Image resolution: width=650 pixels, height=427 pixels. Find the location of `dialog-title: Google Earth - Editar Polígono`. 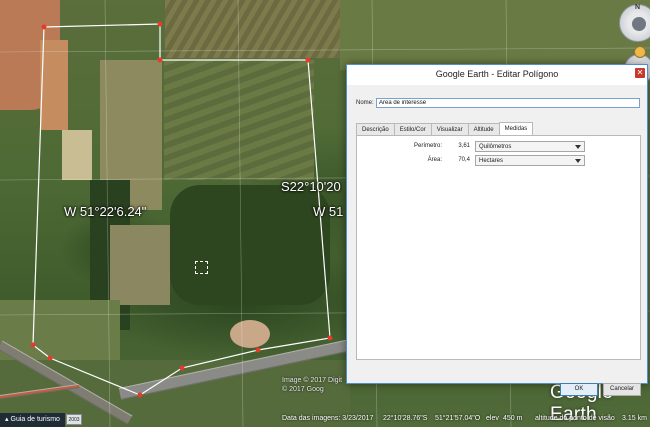

dialog-title: Google Earth - Editar Polígono is located at coordinates (497, 74).